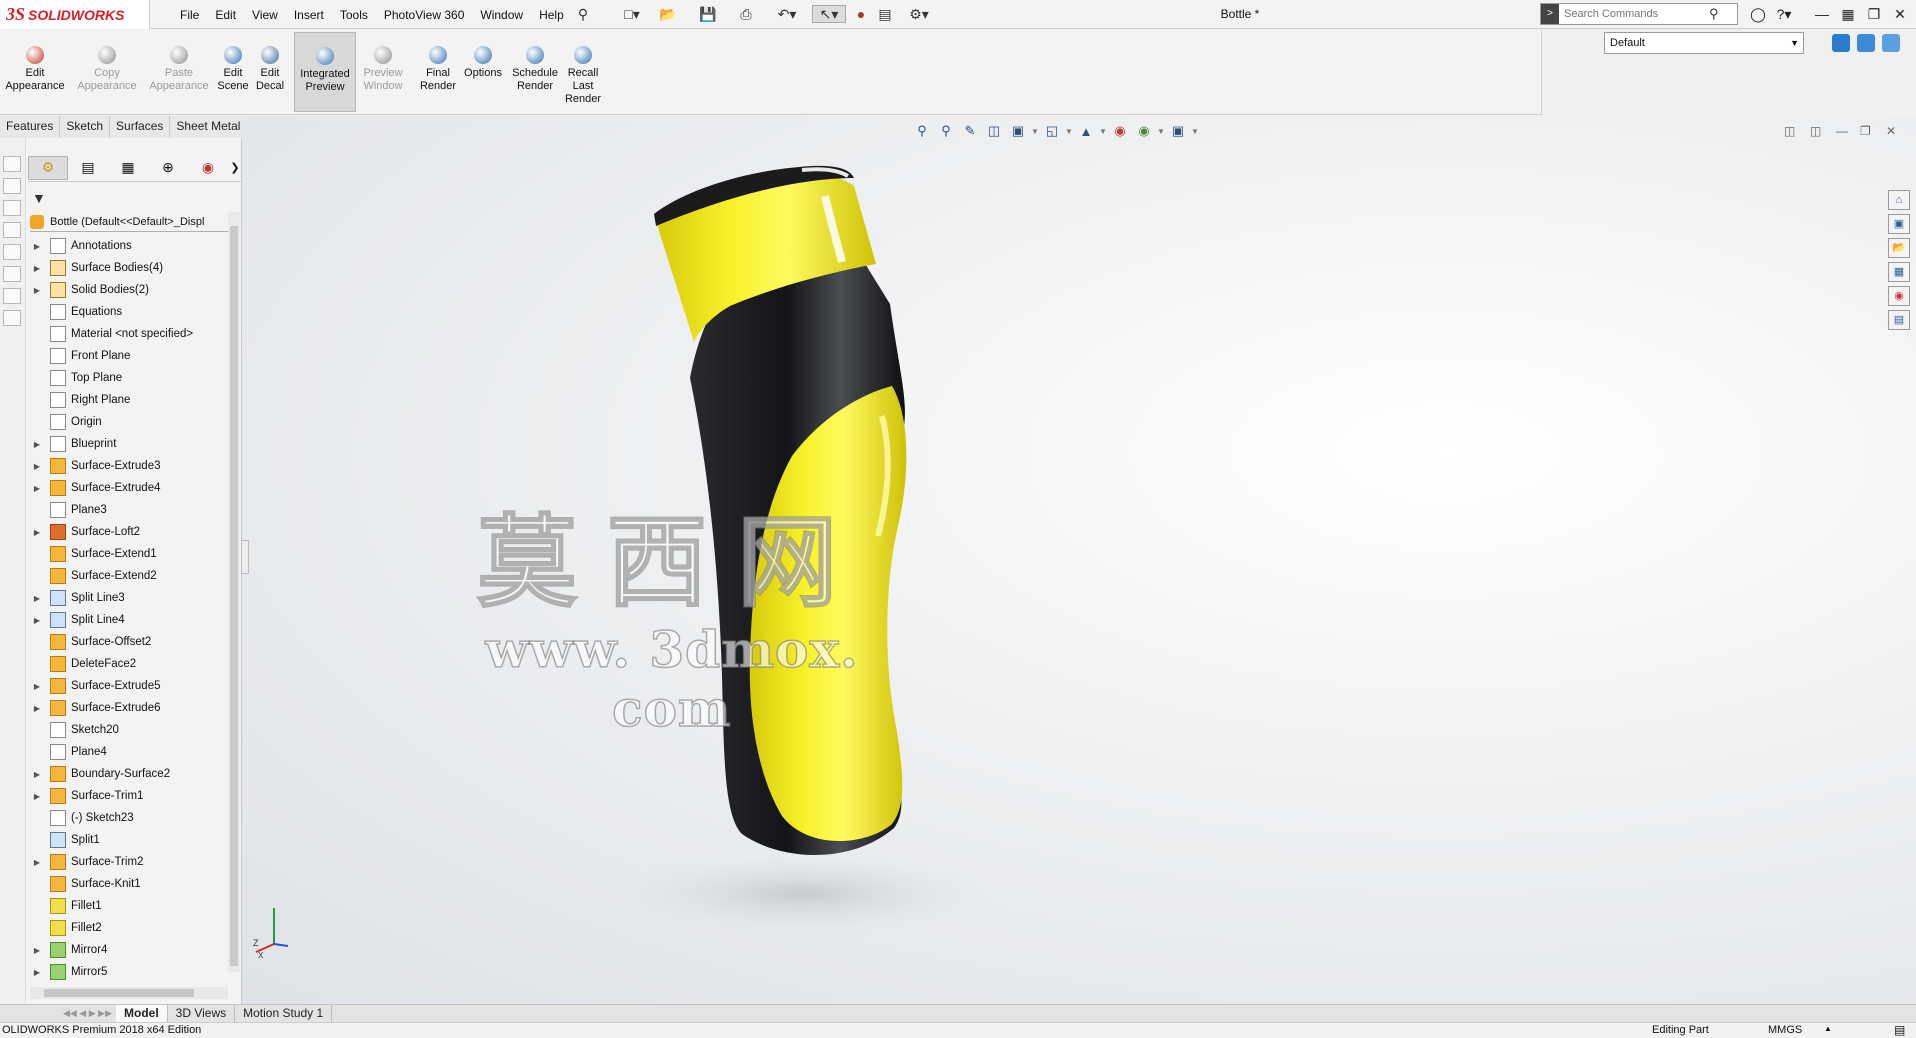 The height and width of the screenshot is (1038, 1916). Describe the element at coordinates (1899, 200) in the screenshot. I see `home-icon: ⌂` at that location.